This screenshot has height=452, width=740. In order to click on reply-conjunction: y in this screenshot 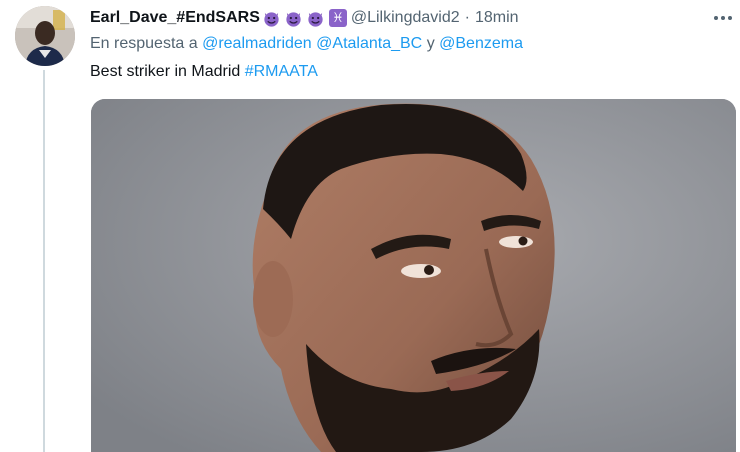, I will do `click(430, 43)`.